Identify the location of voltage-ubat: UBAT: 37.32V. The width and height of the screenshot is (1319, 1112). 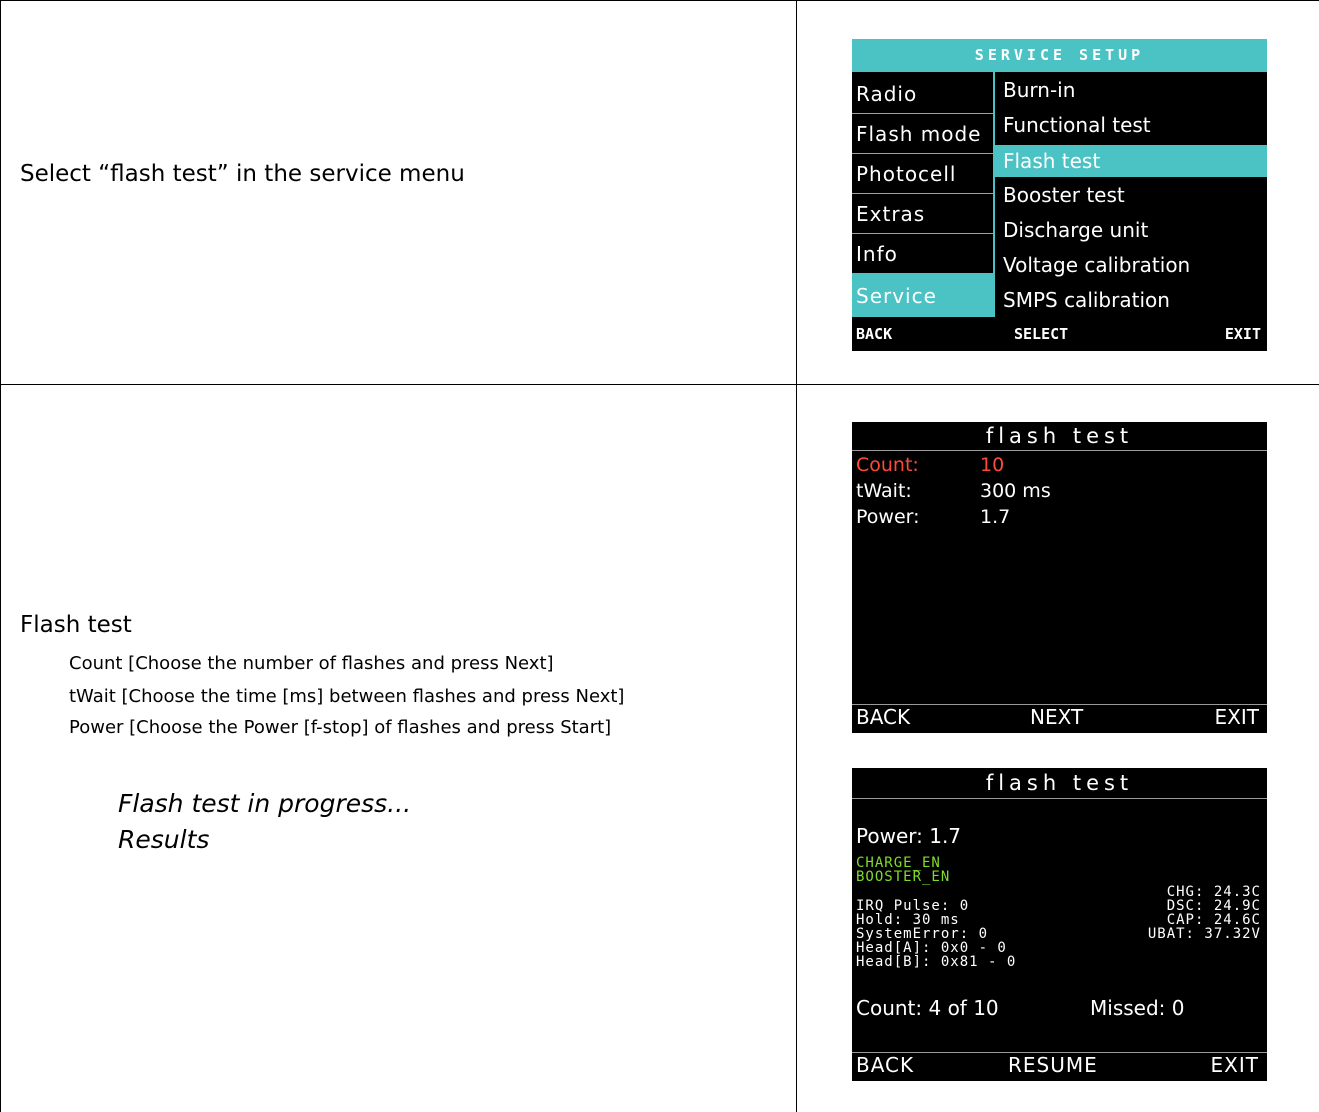
(1204, 934).